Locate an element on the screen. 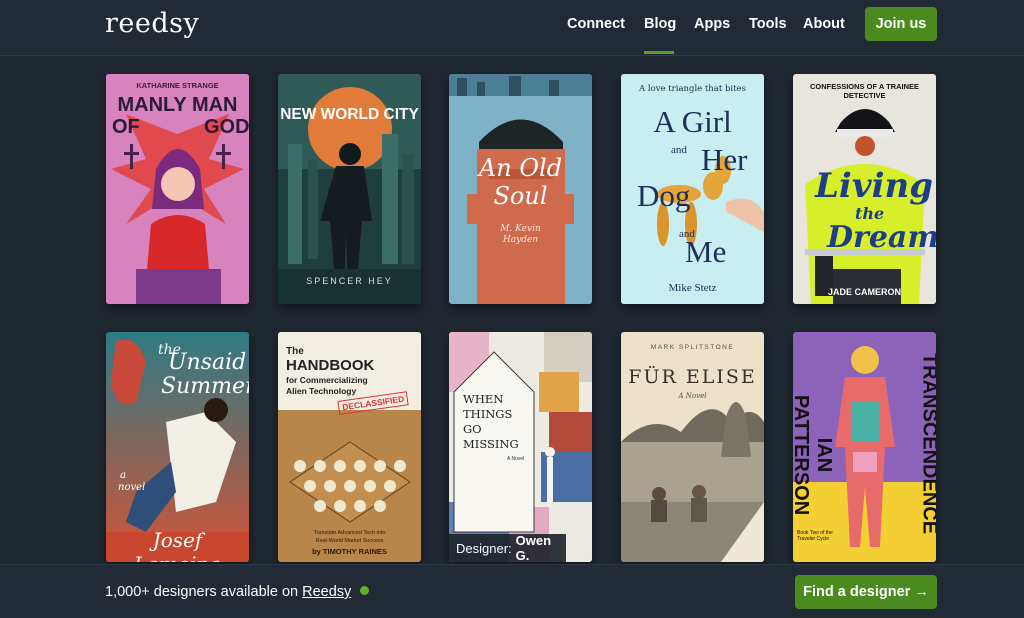 The width and height of the screenshot is (1024, 618). book-4-tagline: A love triangle that bites is located at coordinates (692, 89).